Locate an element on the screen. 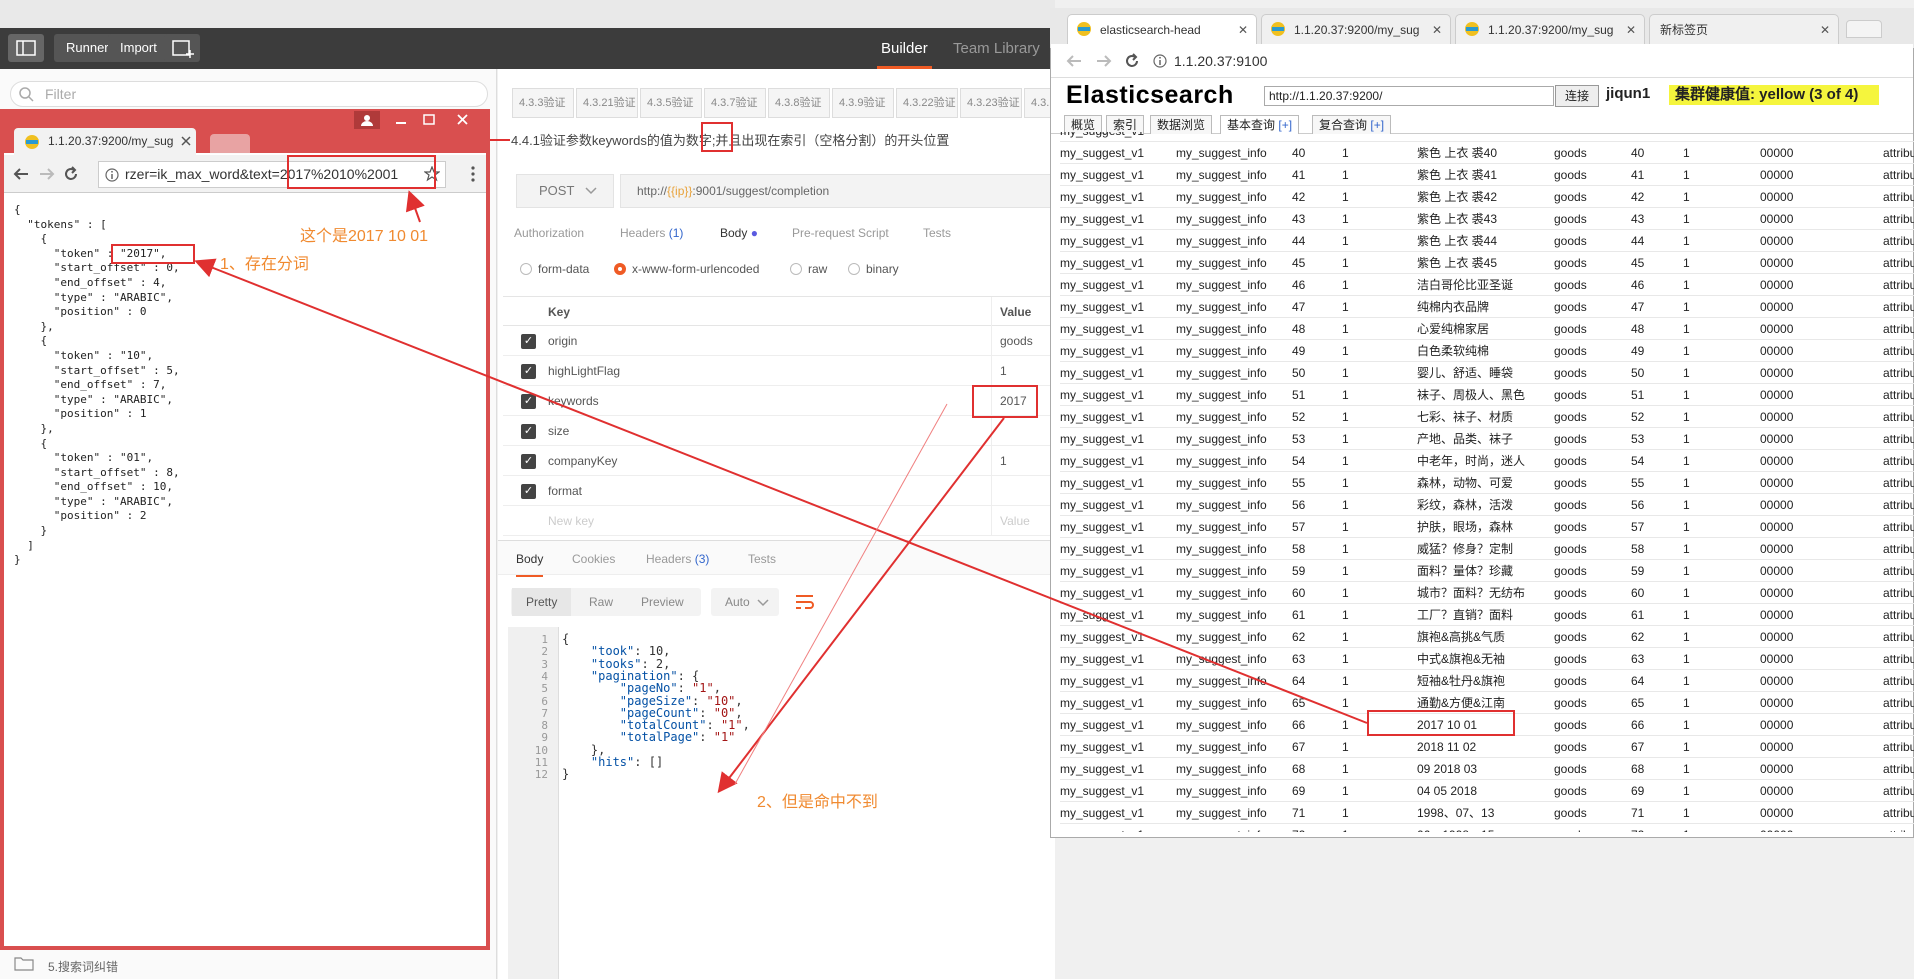 This screenshot has height=979, width=1914. param-value: 1 is located at coordinates (1003, 461).